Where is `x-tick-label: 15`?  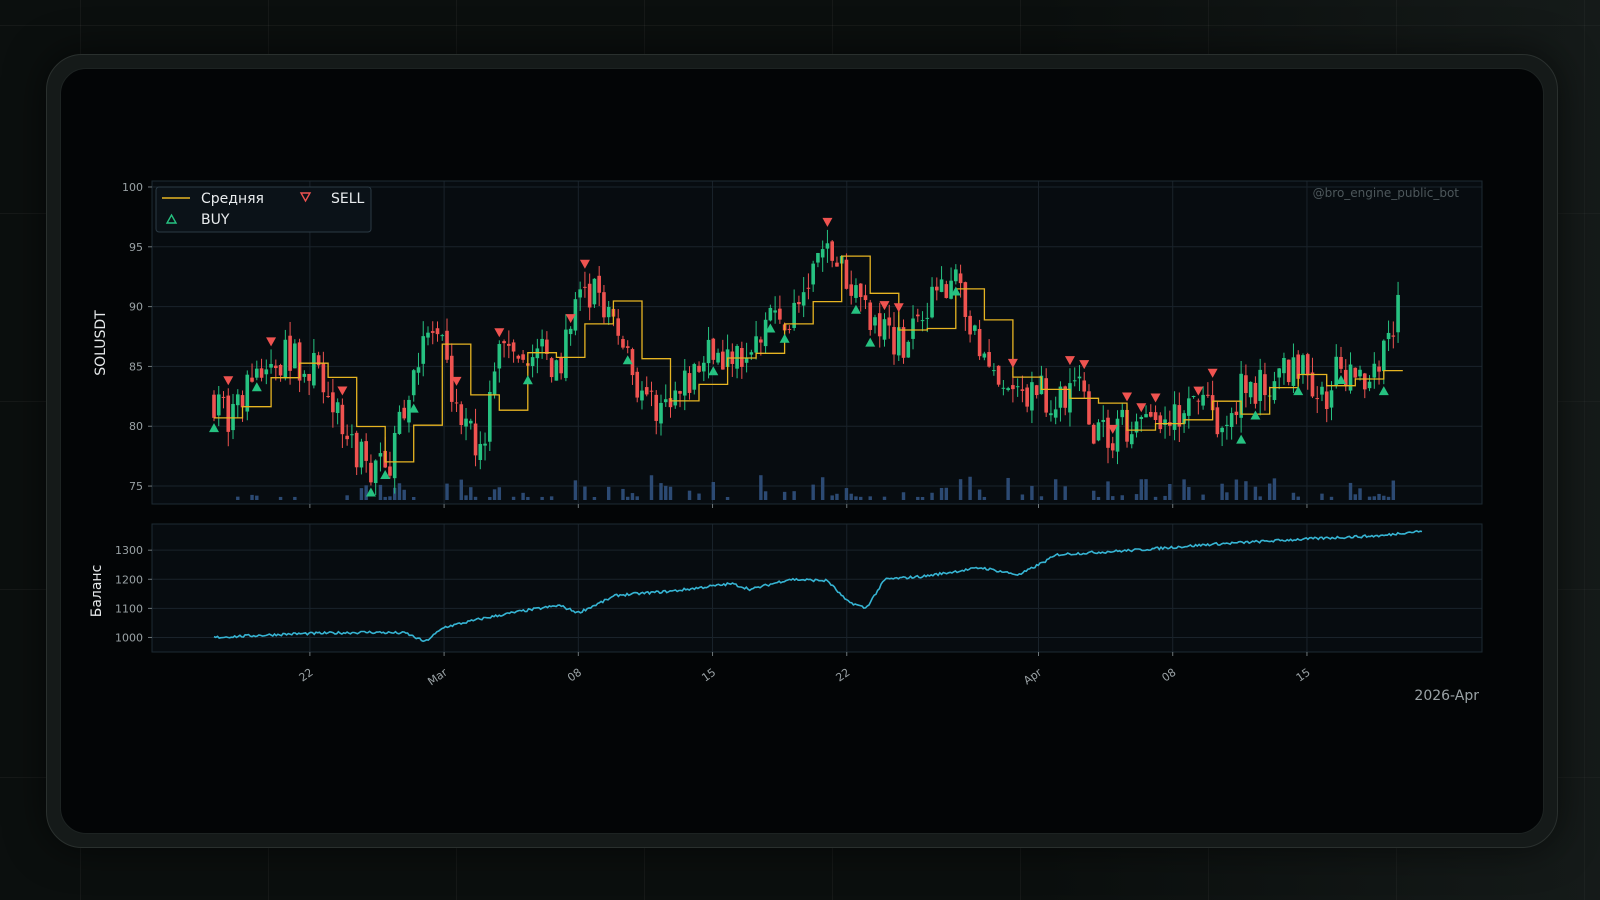
x-tick-label: 15 is located at coordinates (708, 675).